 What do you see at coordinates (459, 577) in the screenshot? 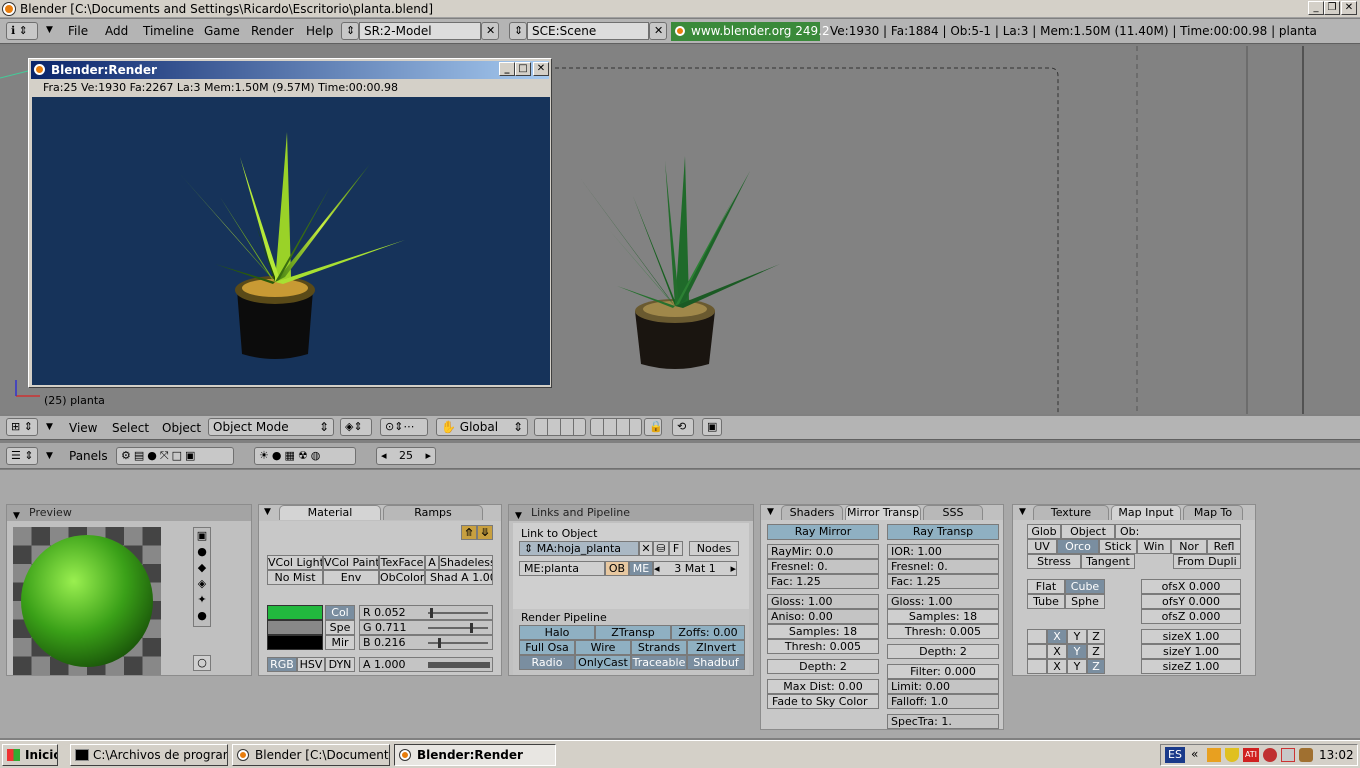
I see `shad-alpha-field: Shad A 1.00` at bounding box center [459, 577].